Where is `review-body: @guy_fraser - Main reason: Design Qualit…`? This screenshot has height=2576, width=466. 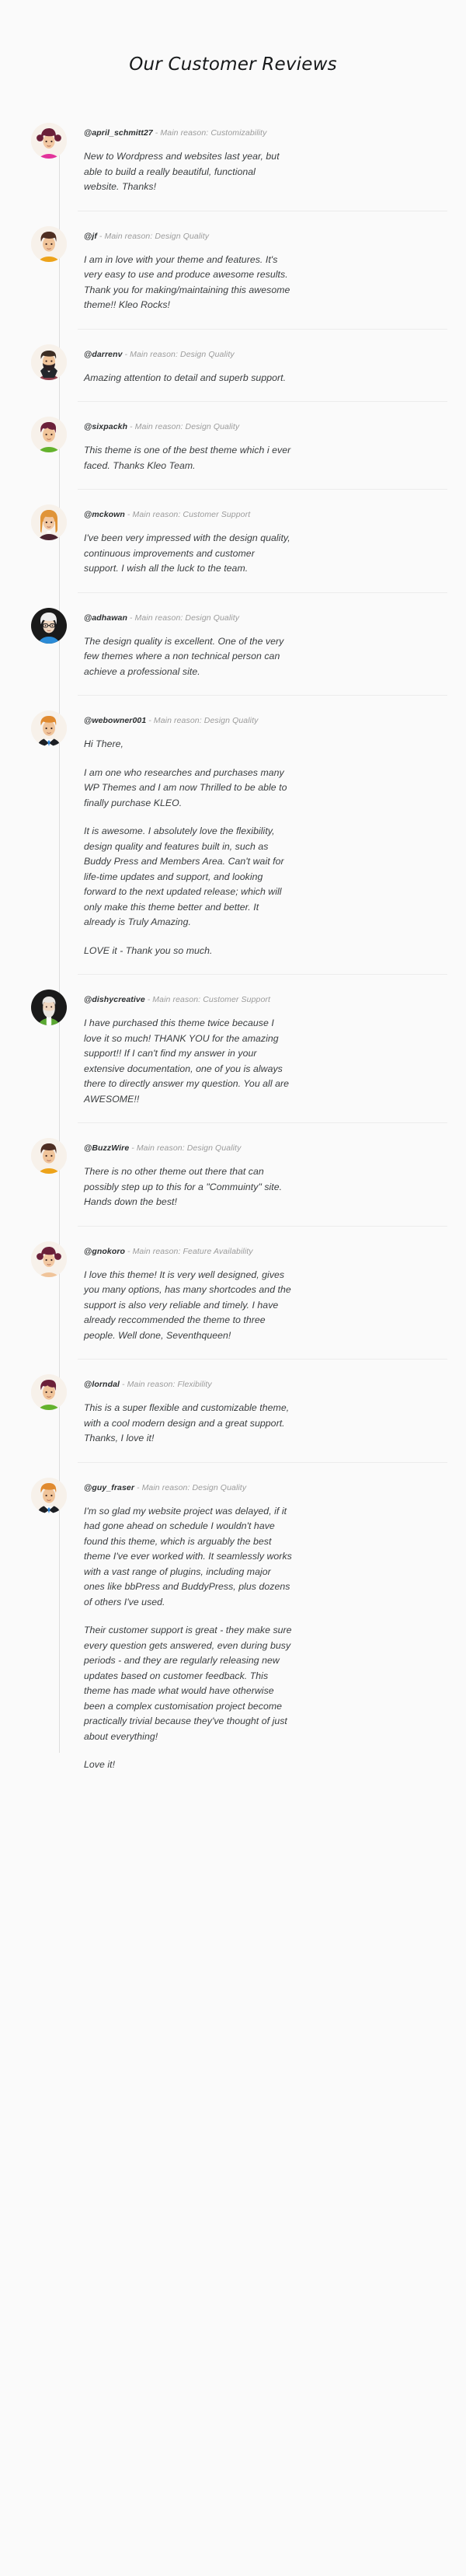
review-body: @guy_fraser - Main reason: Design Qualit… is located at coordinates (264, 1626).